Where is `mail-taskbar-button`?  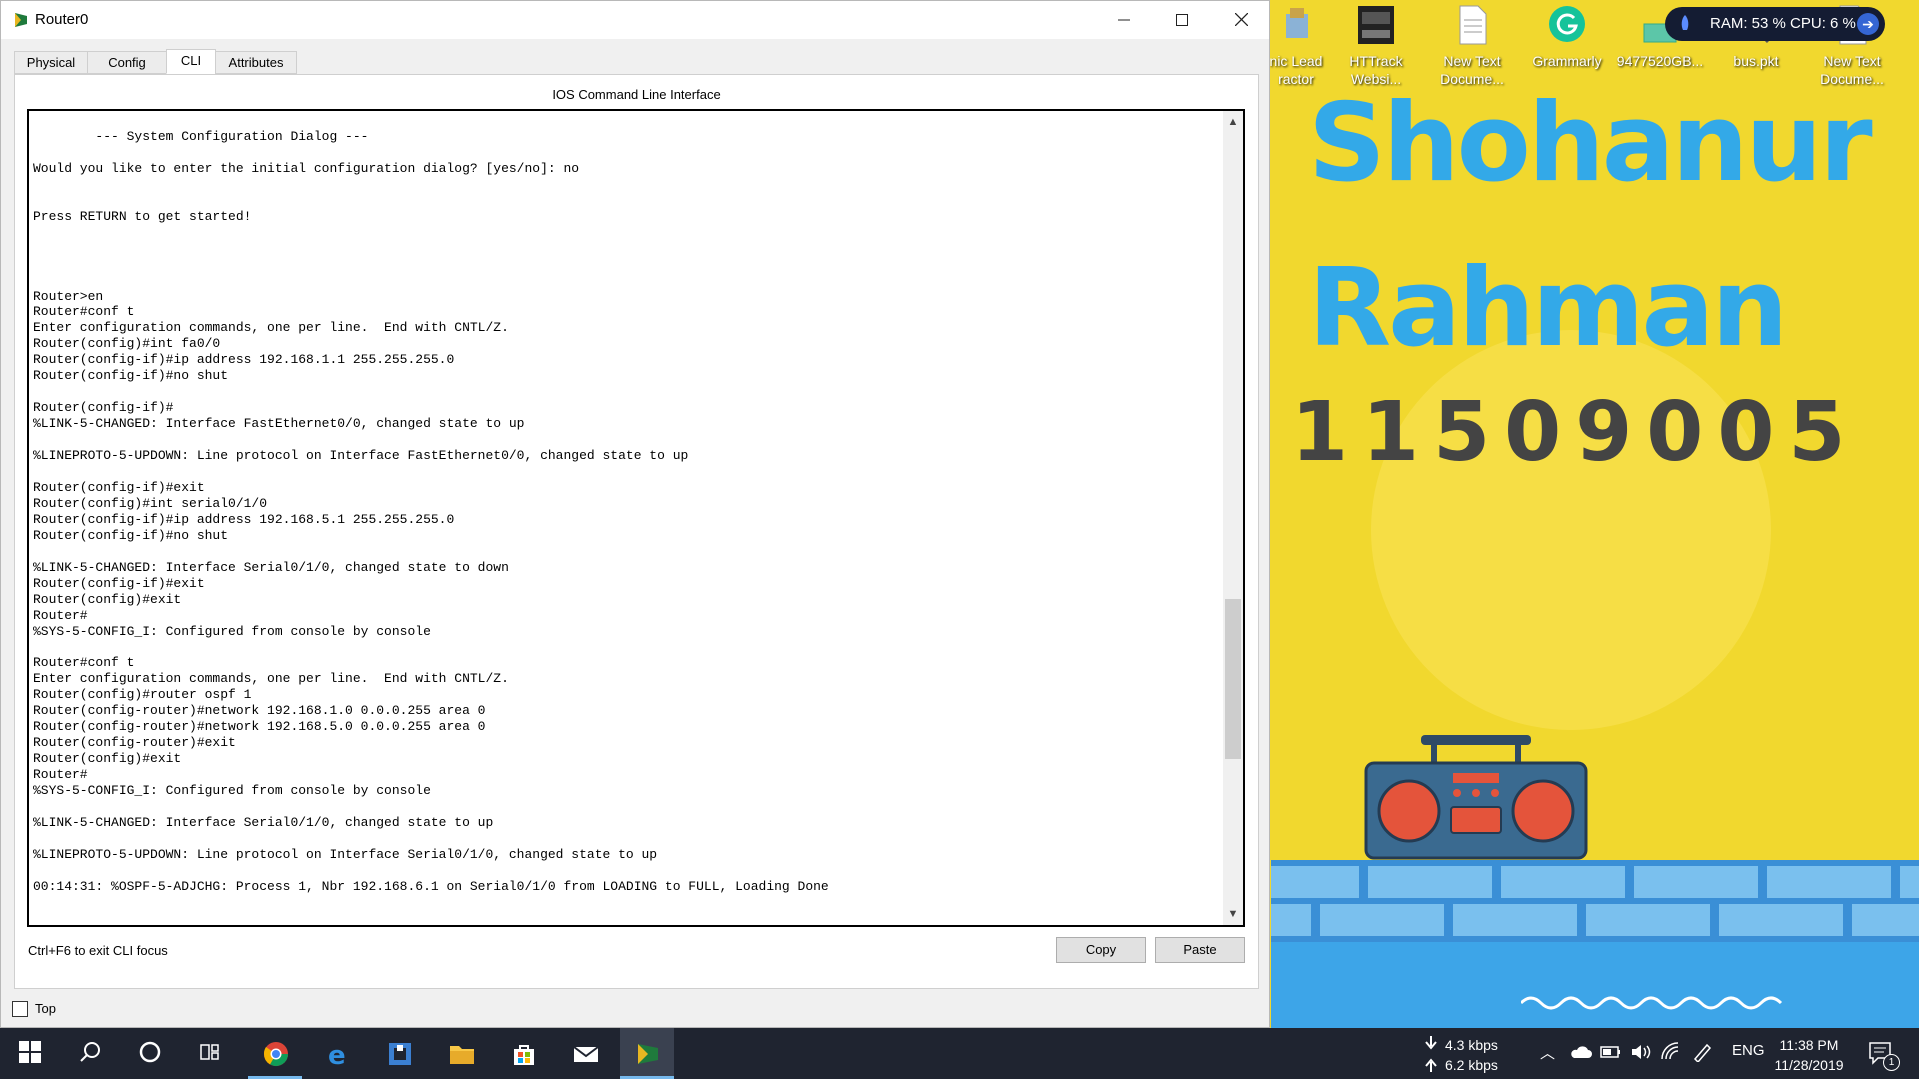
mail-taskbar-button is located at coordinates (585, 1053).